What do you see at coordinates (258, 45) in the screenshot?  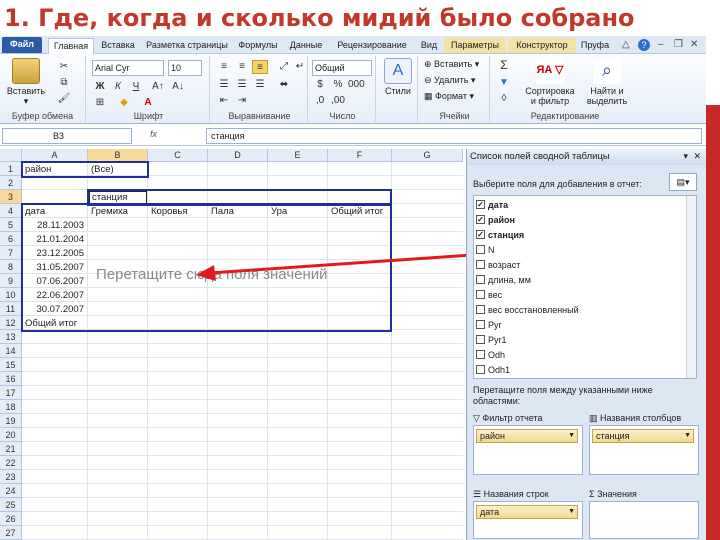 I see `tab-formulas: Формулы` at bounding box center [258, 45].